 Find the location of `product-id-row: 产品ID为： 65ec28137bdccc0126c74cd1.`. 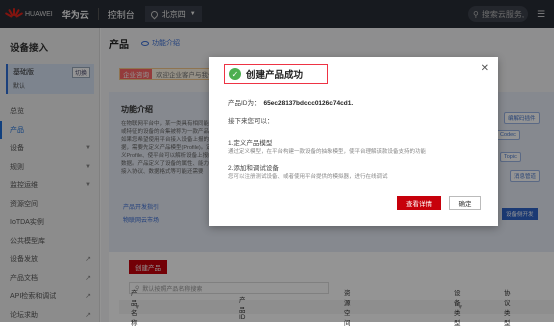

product-id-row: 产品ID为： 65ec28137bdccc0126c74cd1. is located at coordinates (290, 102).